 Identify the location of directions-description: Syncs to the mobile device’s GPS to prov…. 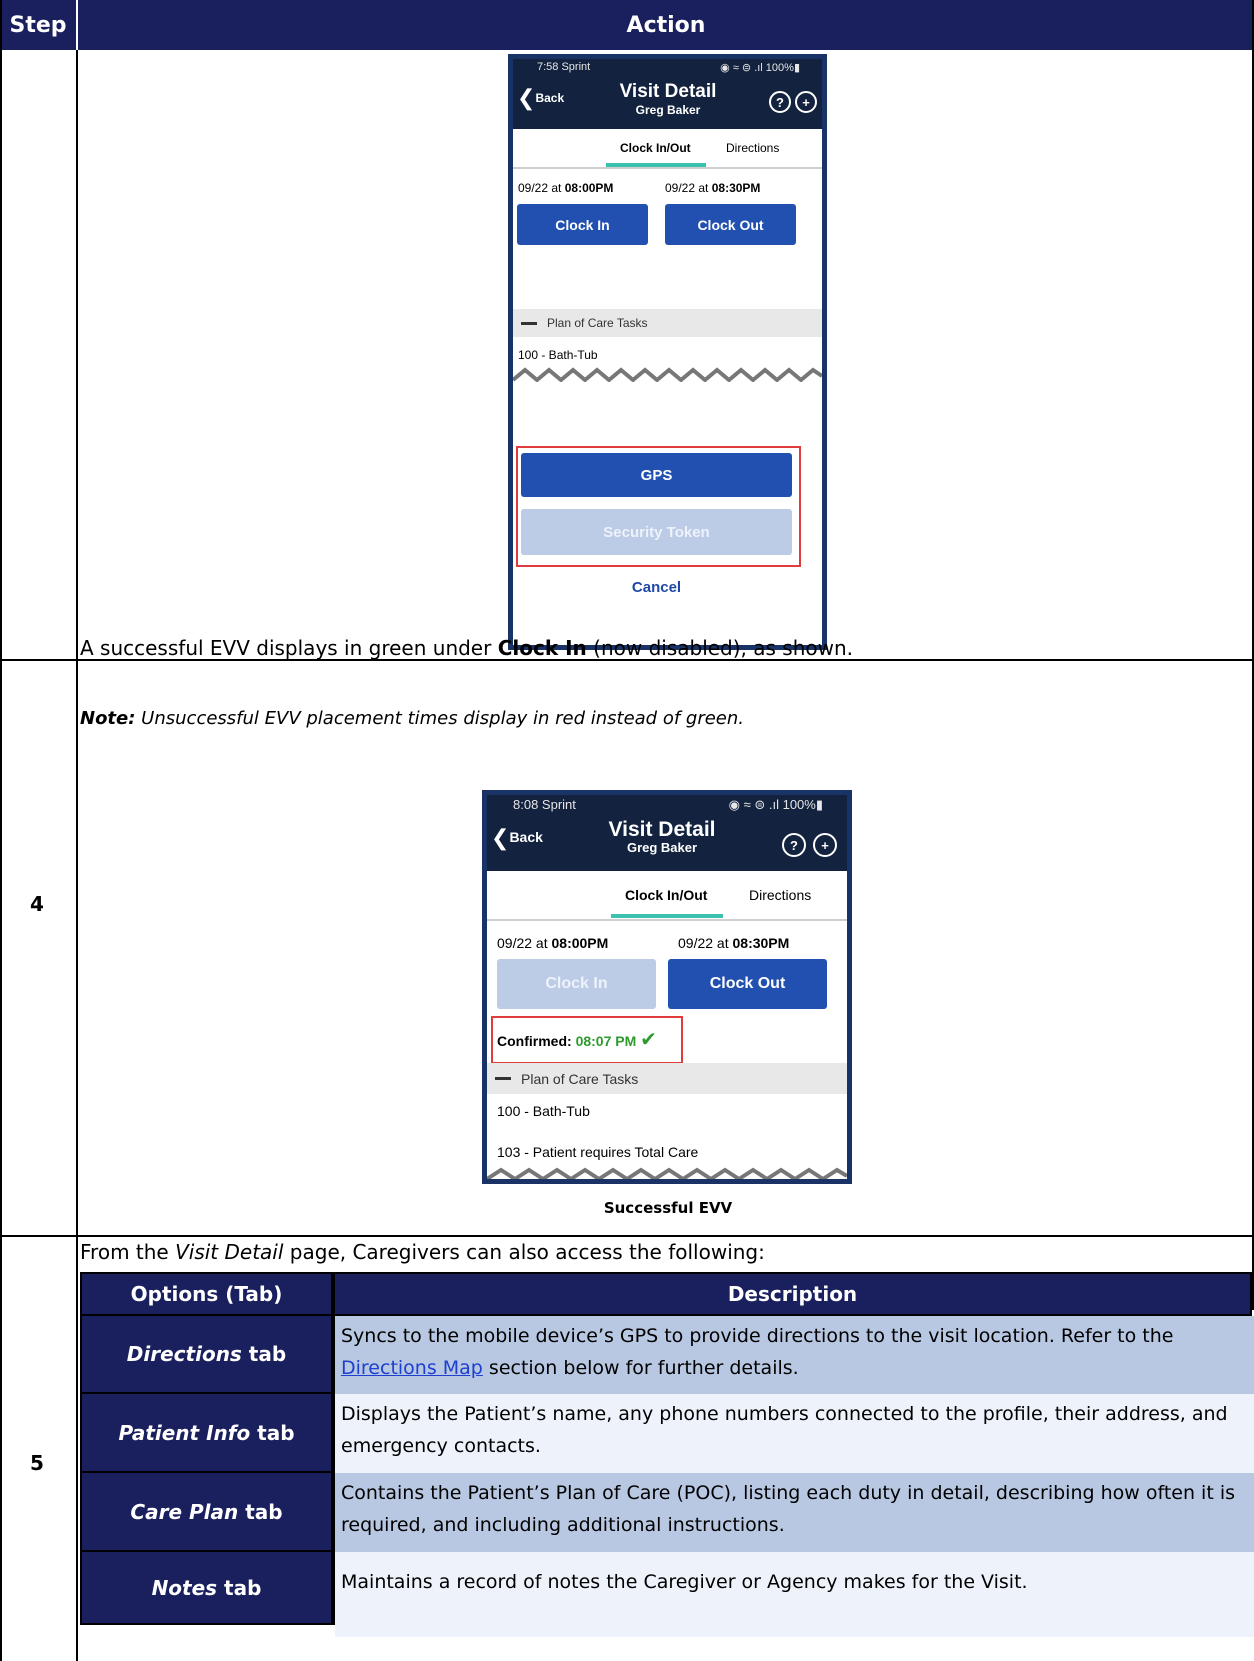
(794, 1356).